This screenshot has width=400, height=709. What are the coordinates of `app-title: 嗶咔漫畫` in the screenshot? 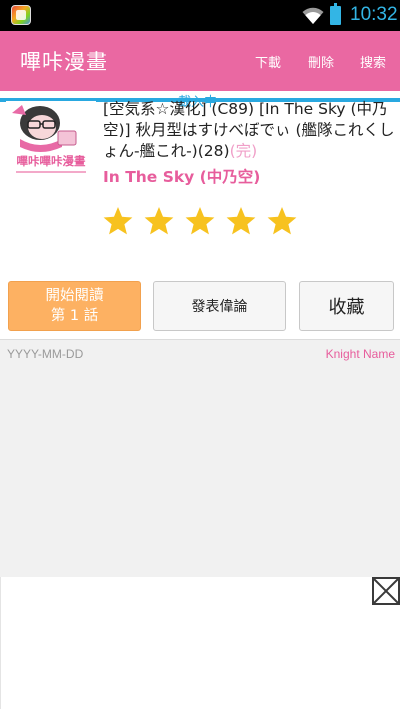 It's located at (64, 62).